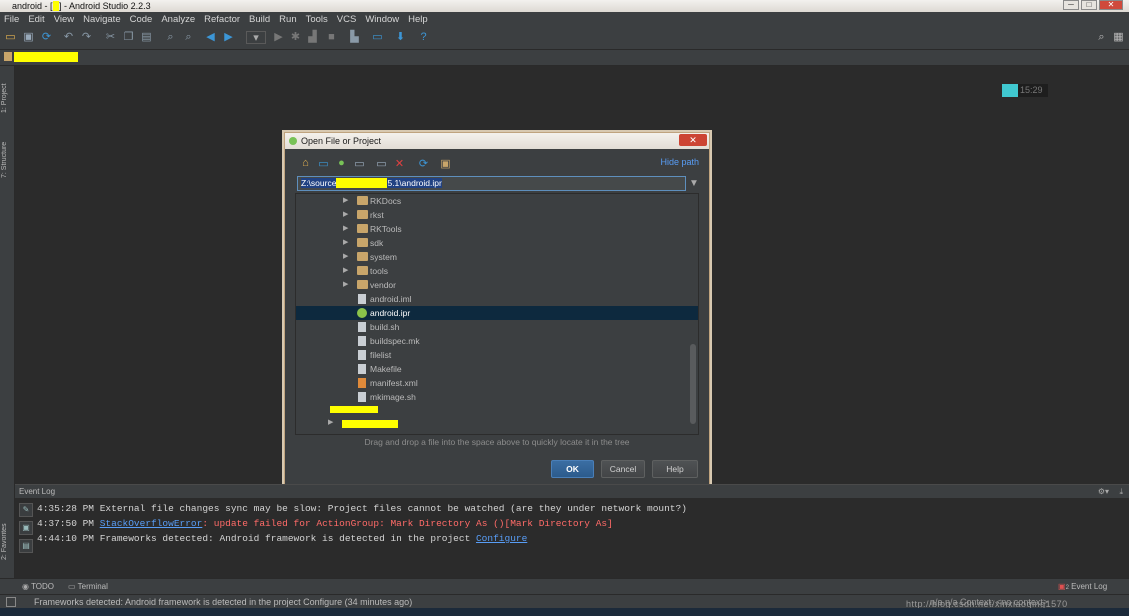 This screenshot has width=1129, height=616. Describe the element at coordinates (497, 201) in the screenshot. I see `tree-item-rkdocs: ▶ RKDocs` at that location.